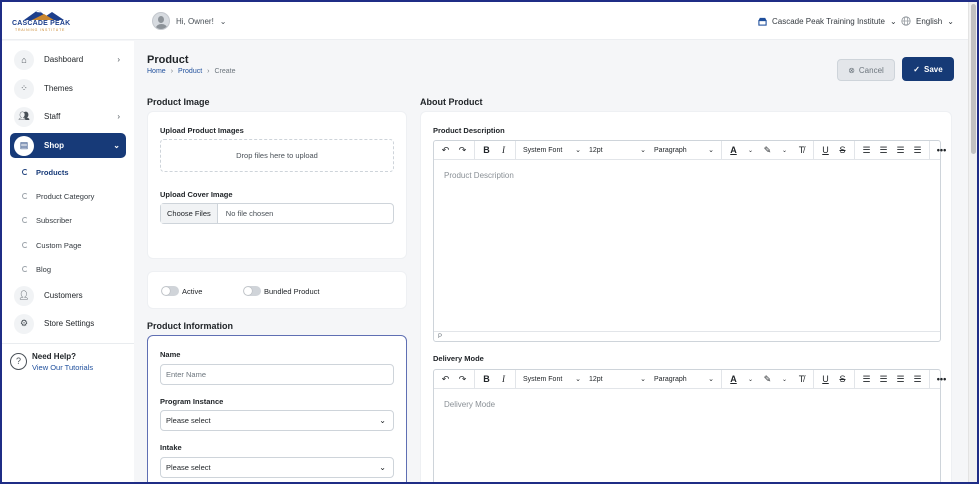  I want to click on sidebar-subitem-custom-page: Custom Page, so click(51, 245).